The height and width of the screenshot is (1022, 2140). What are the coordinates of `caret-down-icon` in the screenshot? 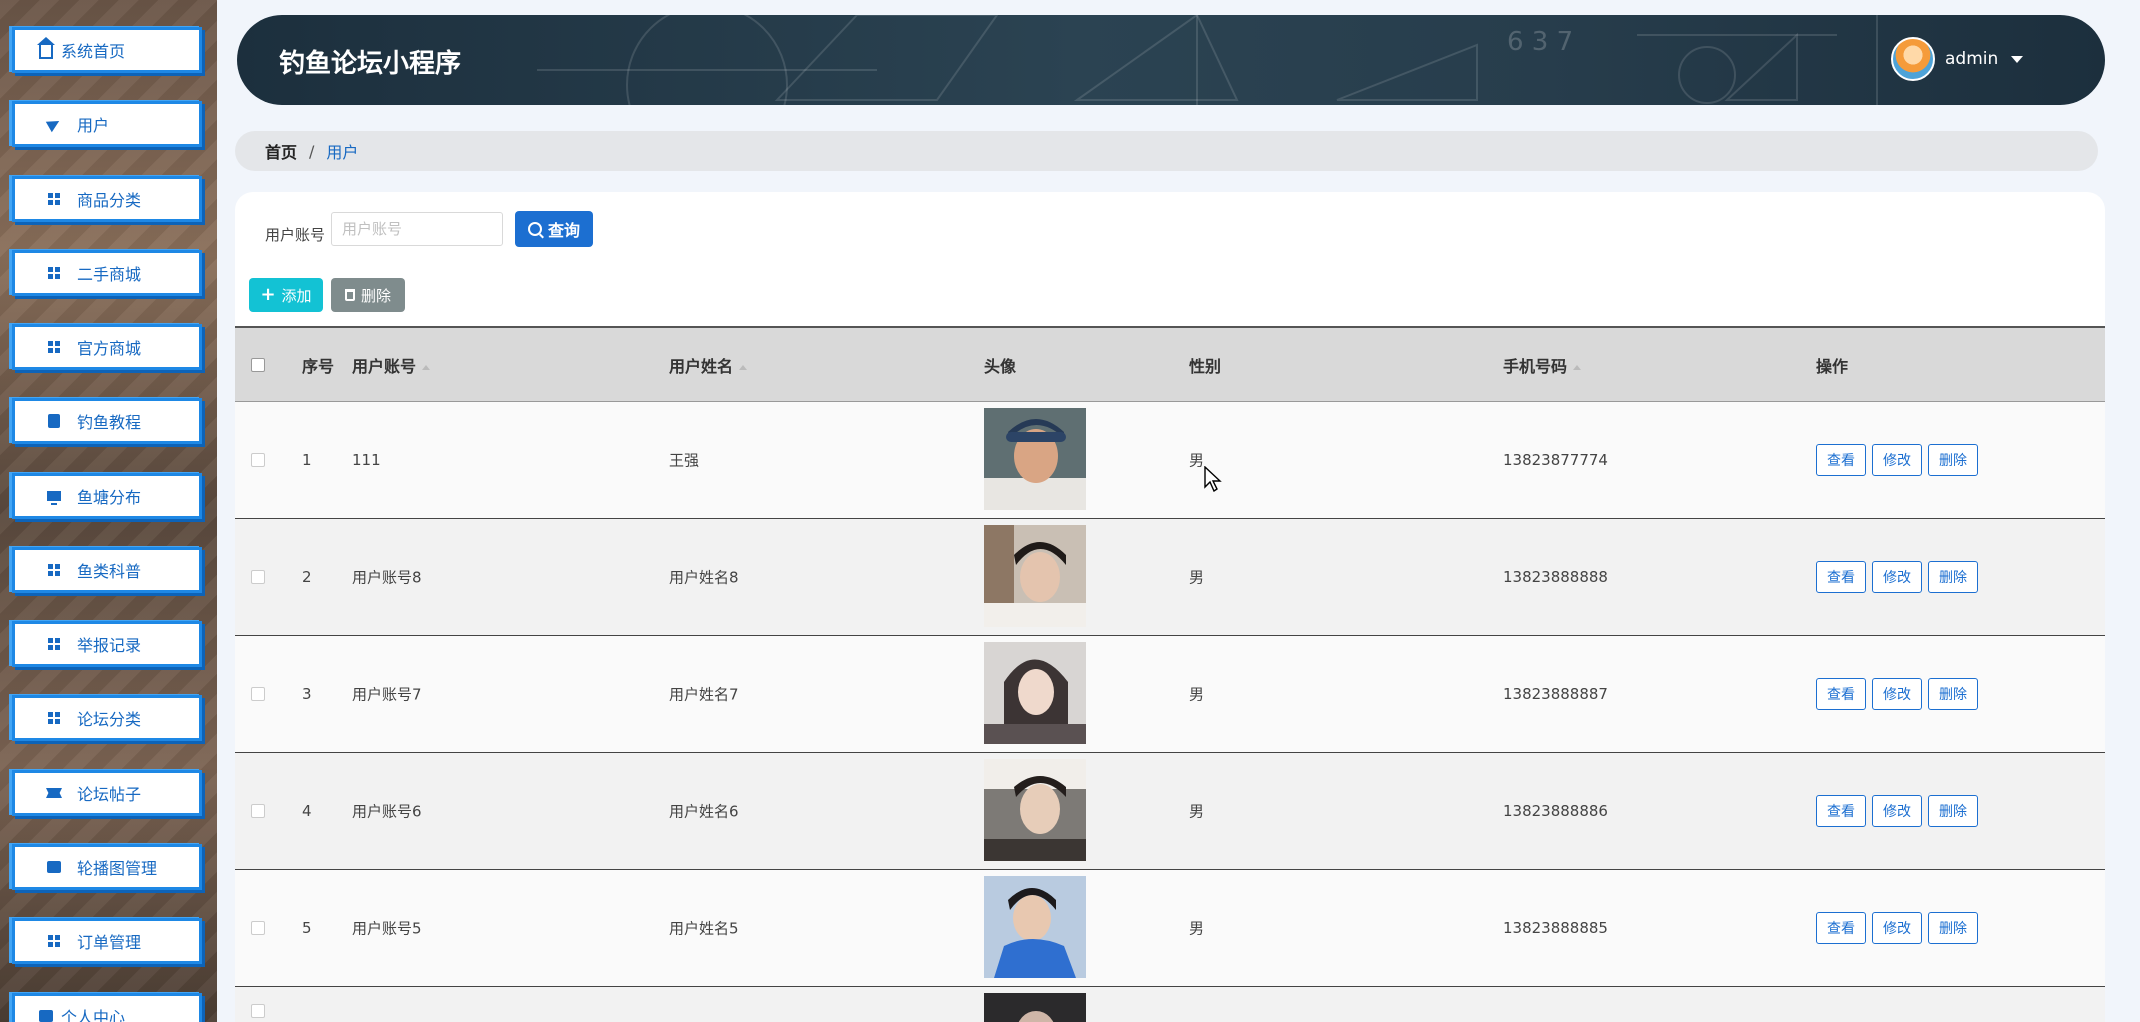 It's located at (2017, 59).